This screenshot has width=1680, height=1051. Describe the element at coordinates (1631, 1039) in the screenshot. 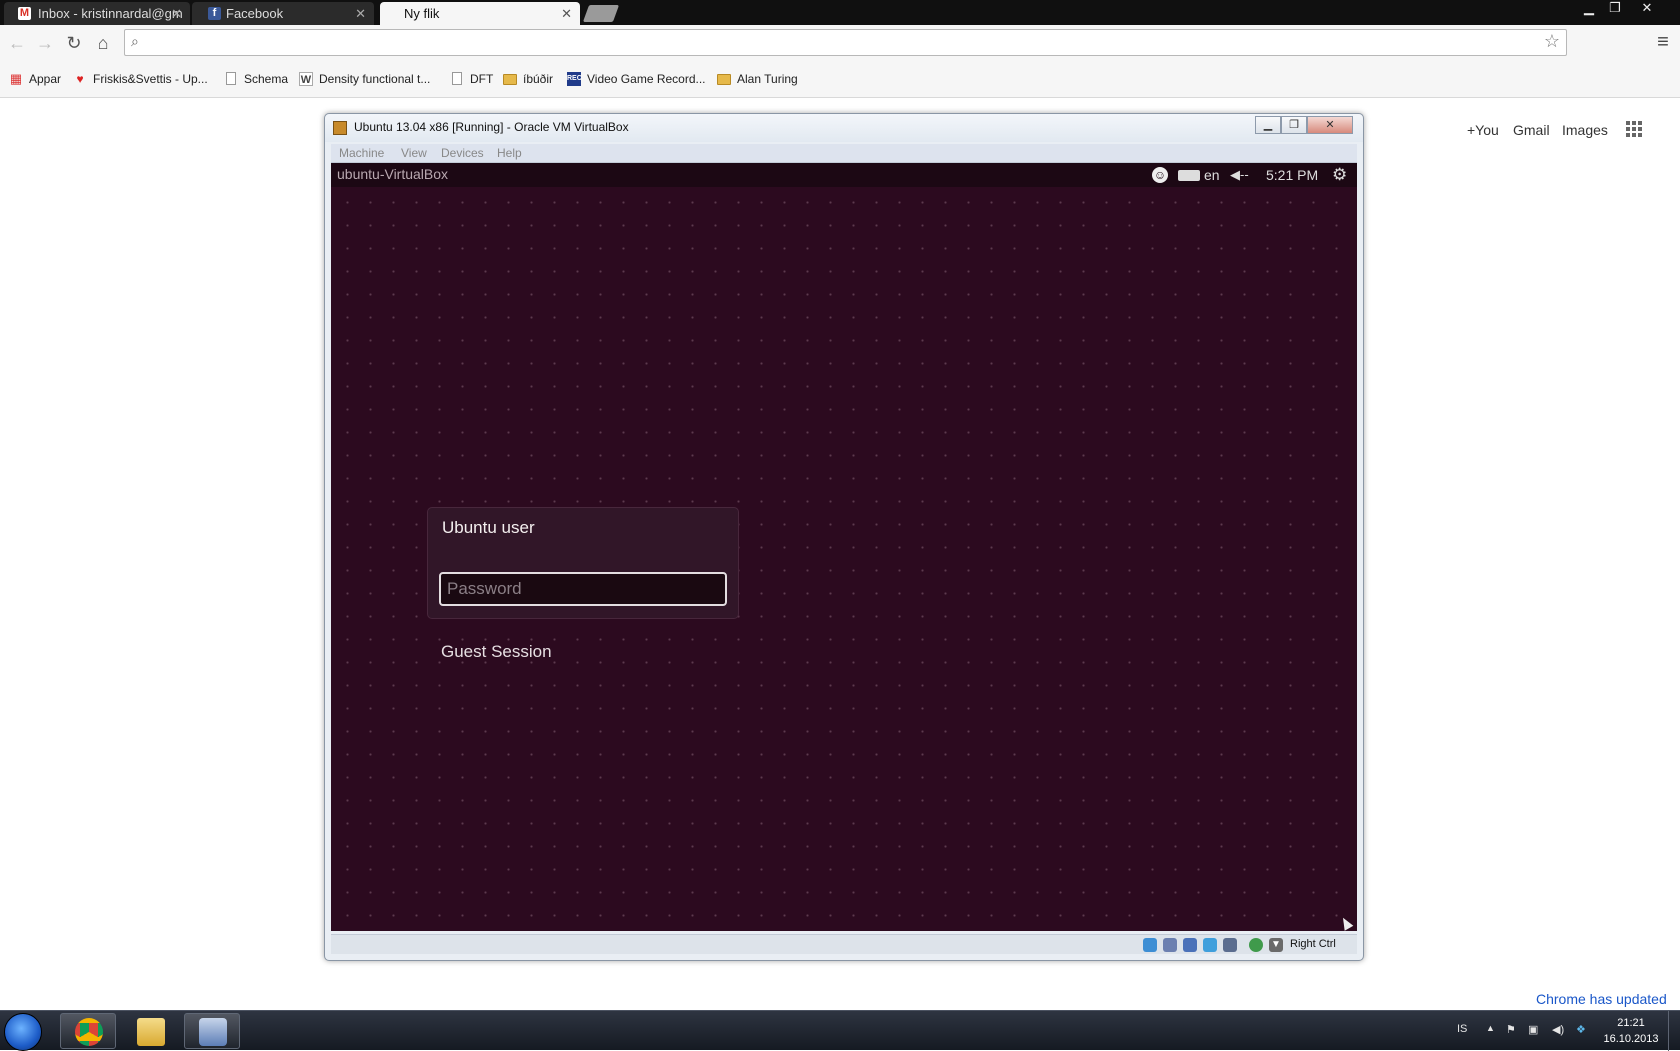

I see `clock-date: 16.10.2013` at that location.